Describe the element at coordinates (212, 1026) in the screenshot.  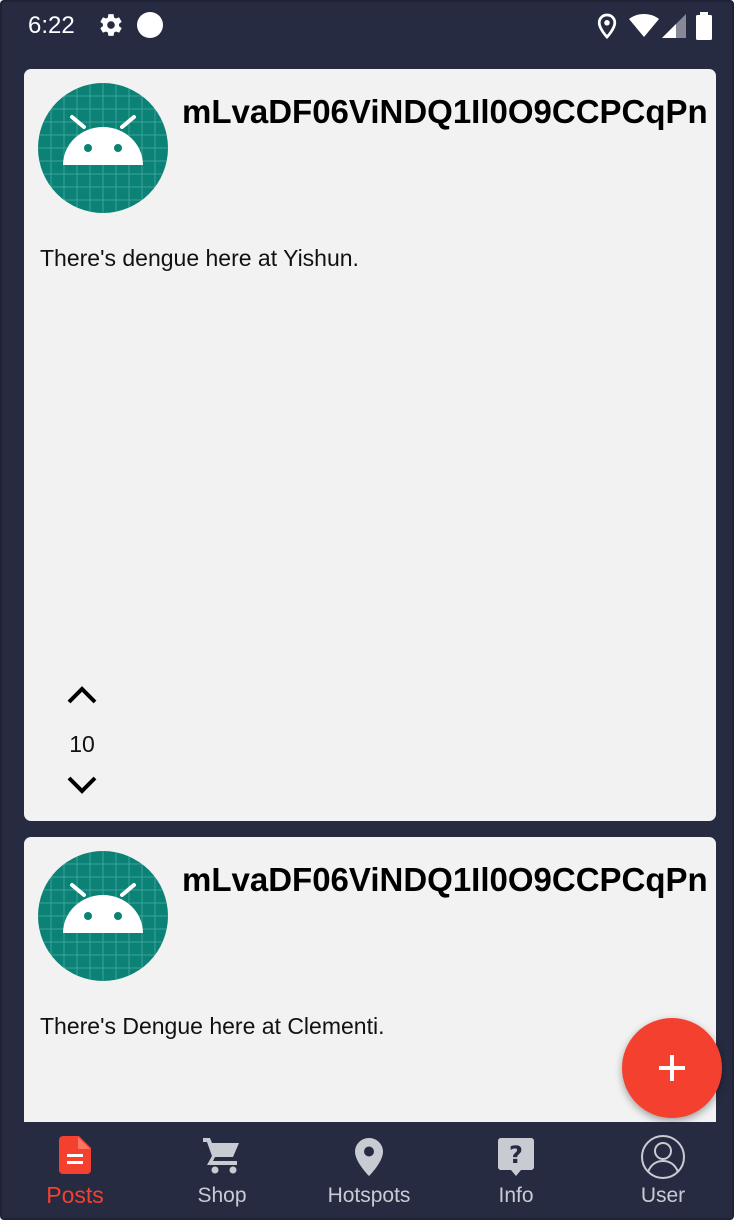
I see `post-text: There's Dengue here at Clementi.` at that location.